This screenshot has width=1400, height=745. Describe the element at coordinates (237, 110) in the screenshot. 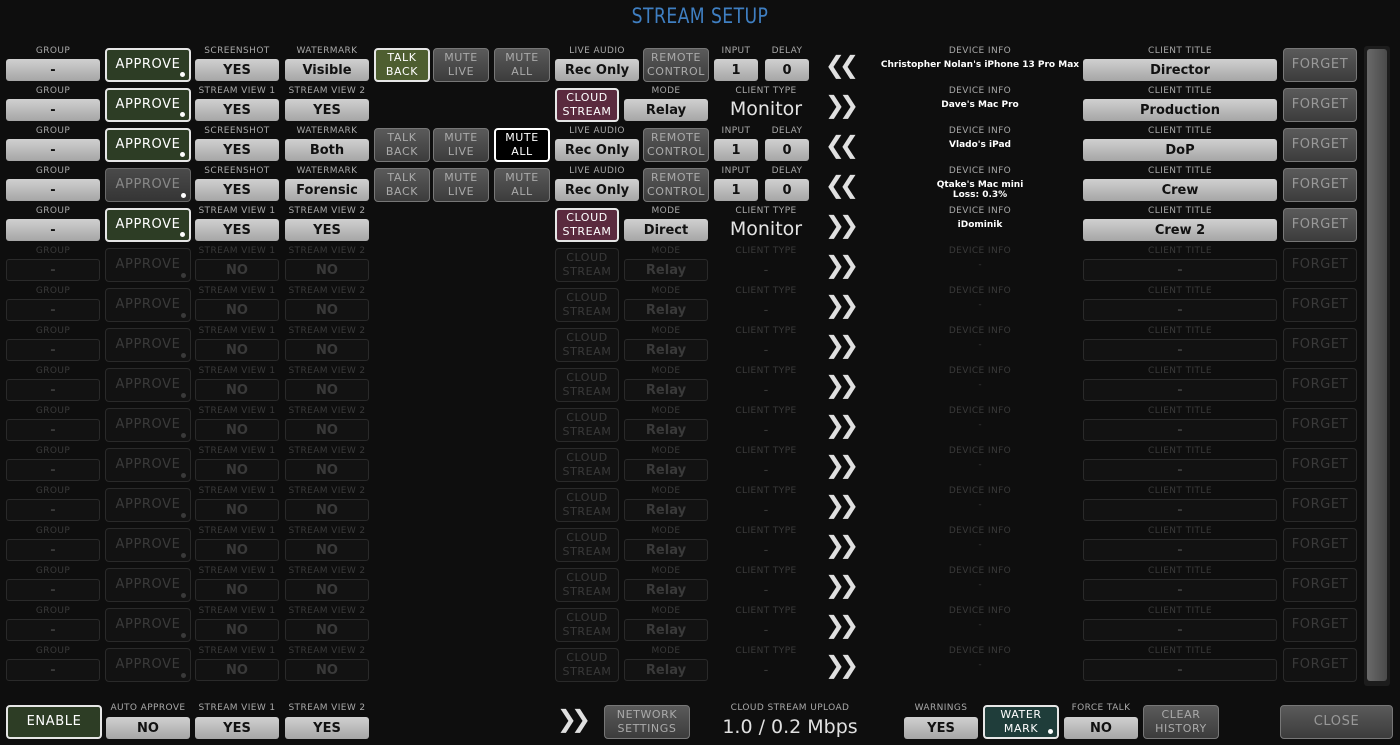

I see `stream-view-1-field: YES` at that location.